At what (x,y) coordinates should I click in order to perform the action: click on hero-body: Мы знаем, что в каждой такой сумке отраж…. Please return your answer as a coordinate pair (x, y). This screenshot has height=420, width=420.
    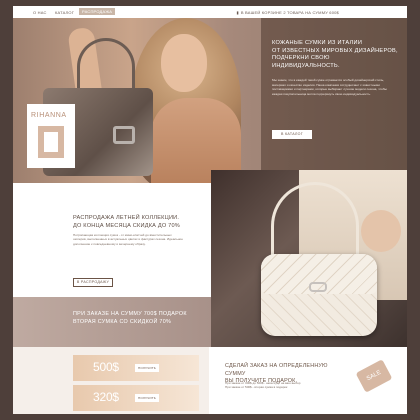
    Looking at the image, I should click on (329, 87).